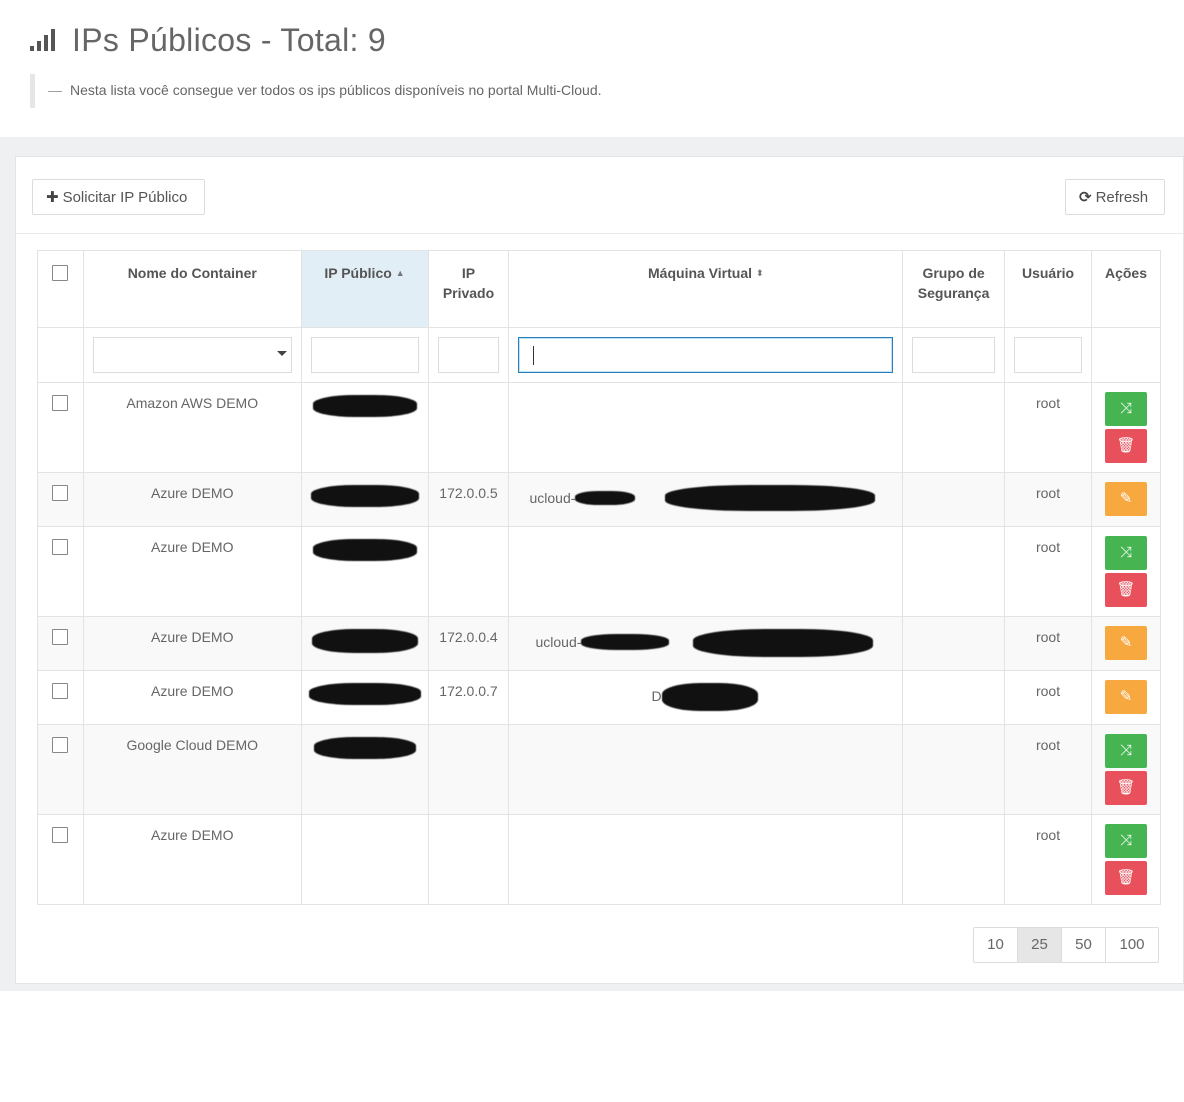 Image resolution: width=1184 pixels, height=1102 pixels. Describe the element at coordinates (953, 283) in the screenshot. I see `col-grupo-label: Grupo de Segurança` at that location.